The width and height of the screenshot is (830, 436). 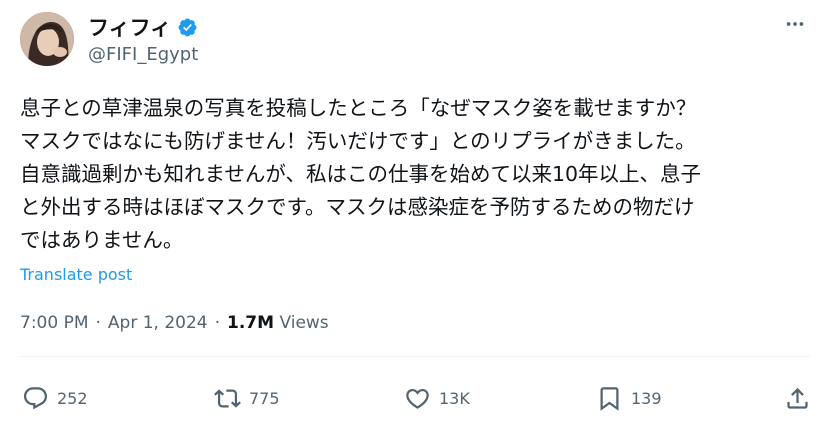 What do you see at coordinates (278, 323) in the screenshot?
I see `views: 1.7M Views` at bounding box center [278, 323].